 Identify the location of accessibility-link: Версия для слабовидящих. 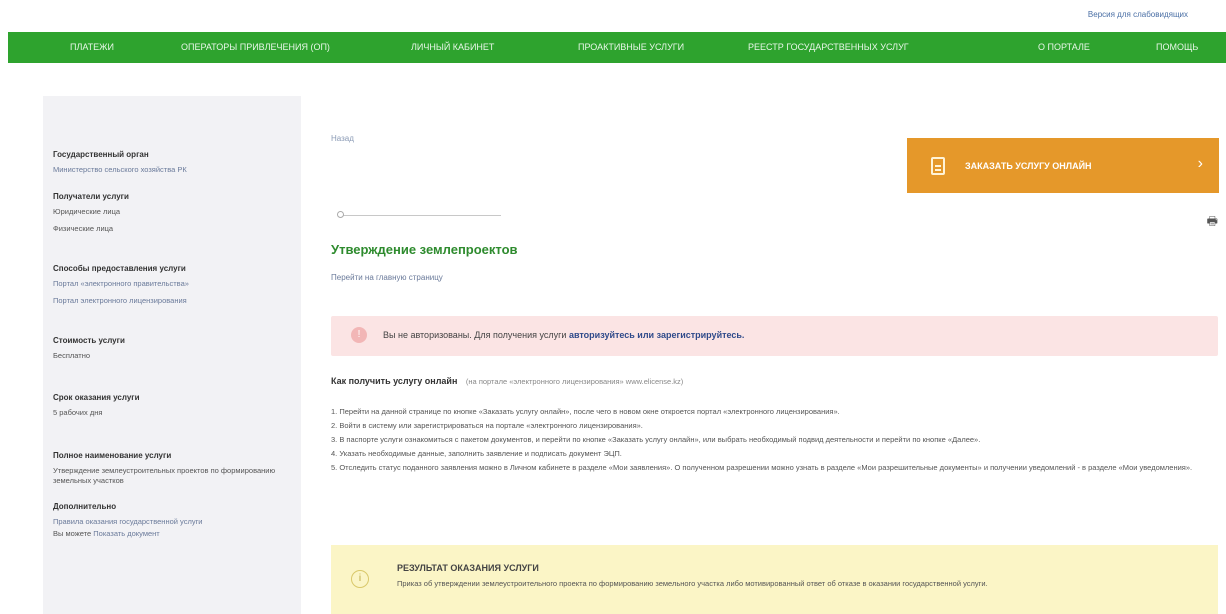
(1138, 14).